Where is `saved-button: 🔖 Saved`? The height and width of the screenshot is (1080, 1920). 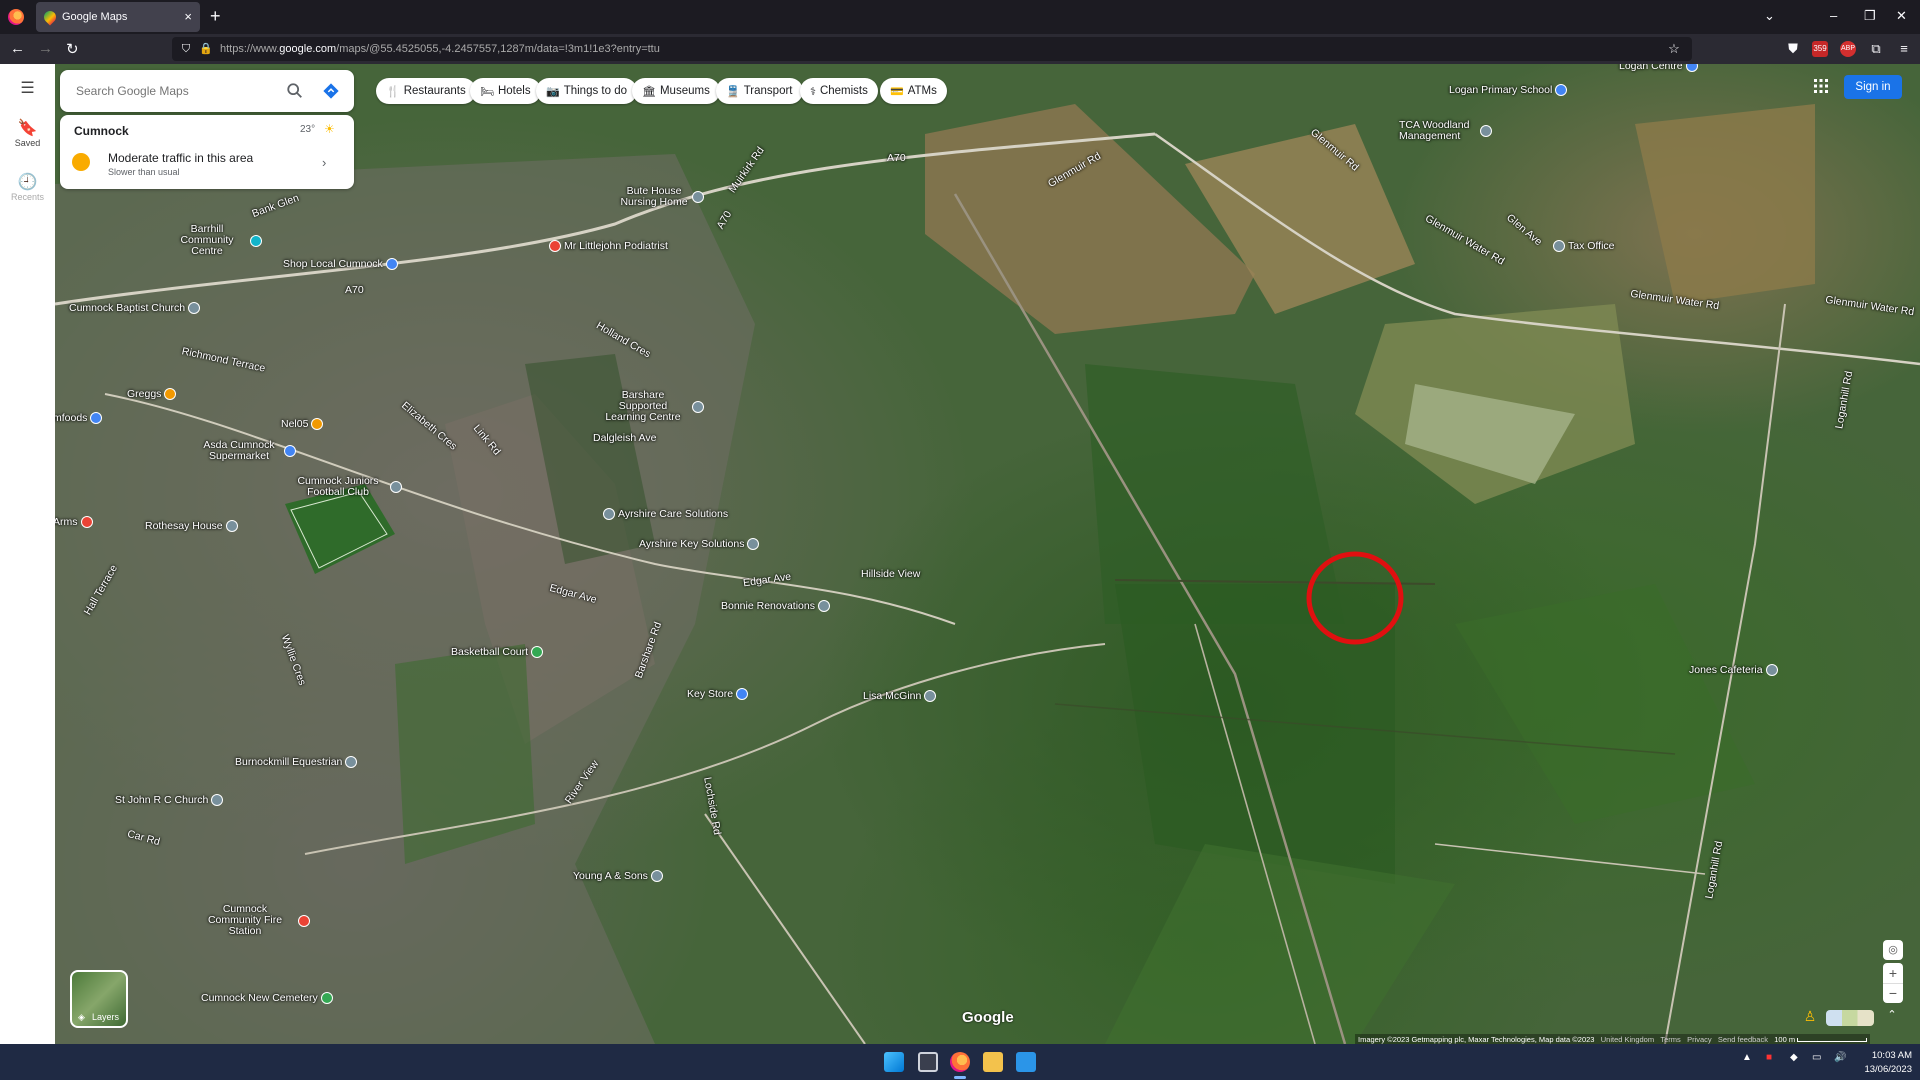
saved-button: 🔖 Saved is located at coordinates (27, 133).